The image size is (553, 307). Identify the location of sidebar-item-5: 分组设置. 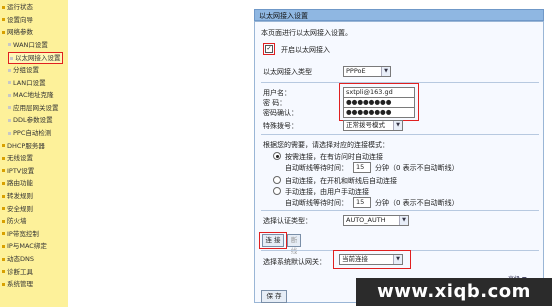
(23, 70).